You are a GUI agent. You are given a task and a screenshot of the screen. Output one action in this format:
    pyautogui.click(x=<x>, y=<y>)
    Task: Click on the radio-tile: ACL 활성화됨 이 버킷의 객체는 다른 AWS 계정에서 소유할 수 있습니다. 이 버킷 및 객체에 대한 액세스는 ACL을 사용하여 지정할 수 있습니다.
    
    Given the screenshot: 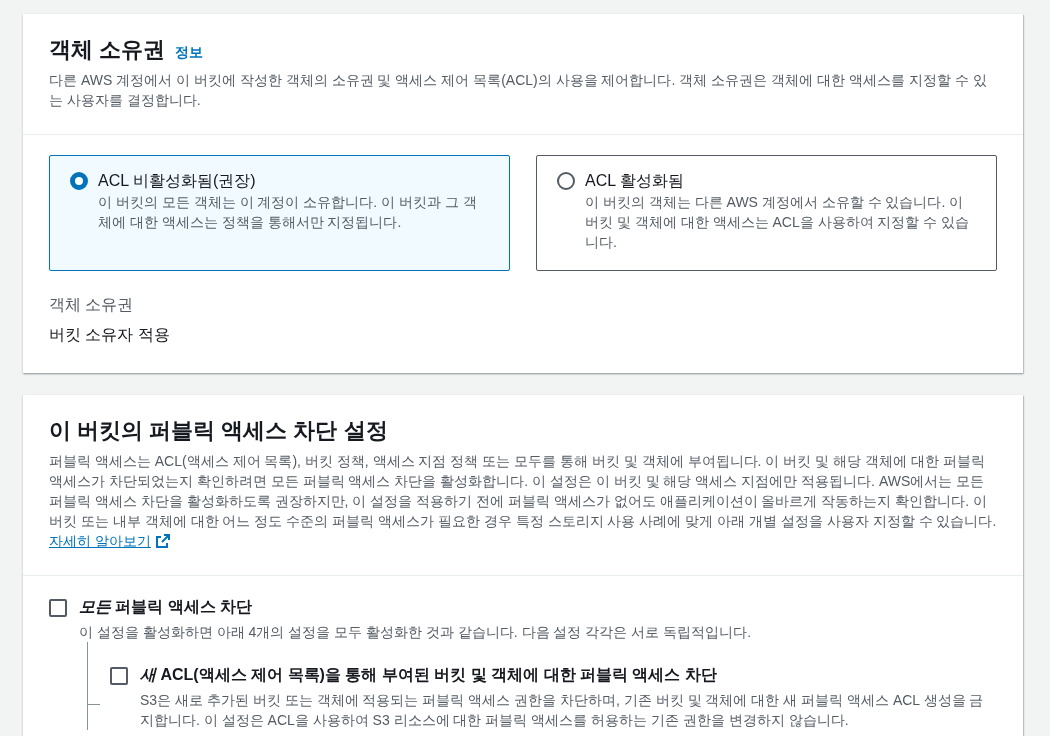 What is the action you would take?
    pyautogui.click(x=766, y=213)
    